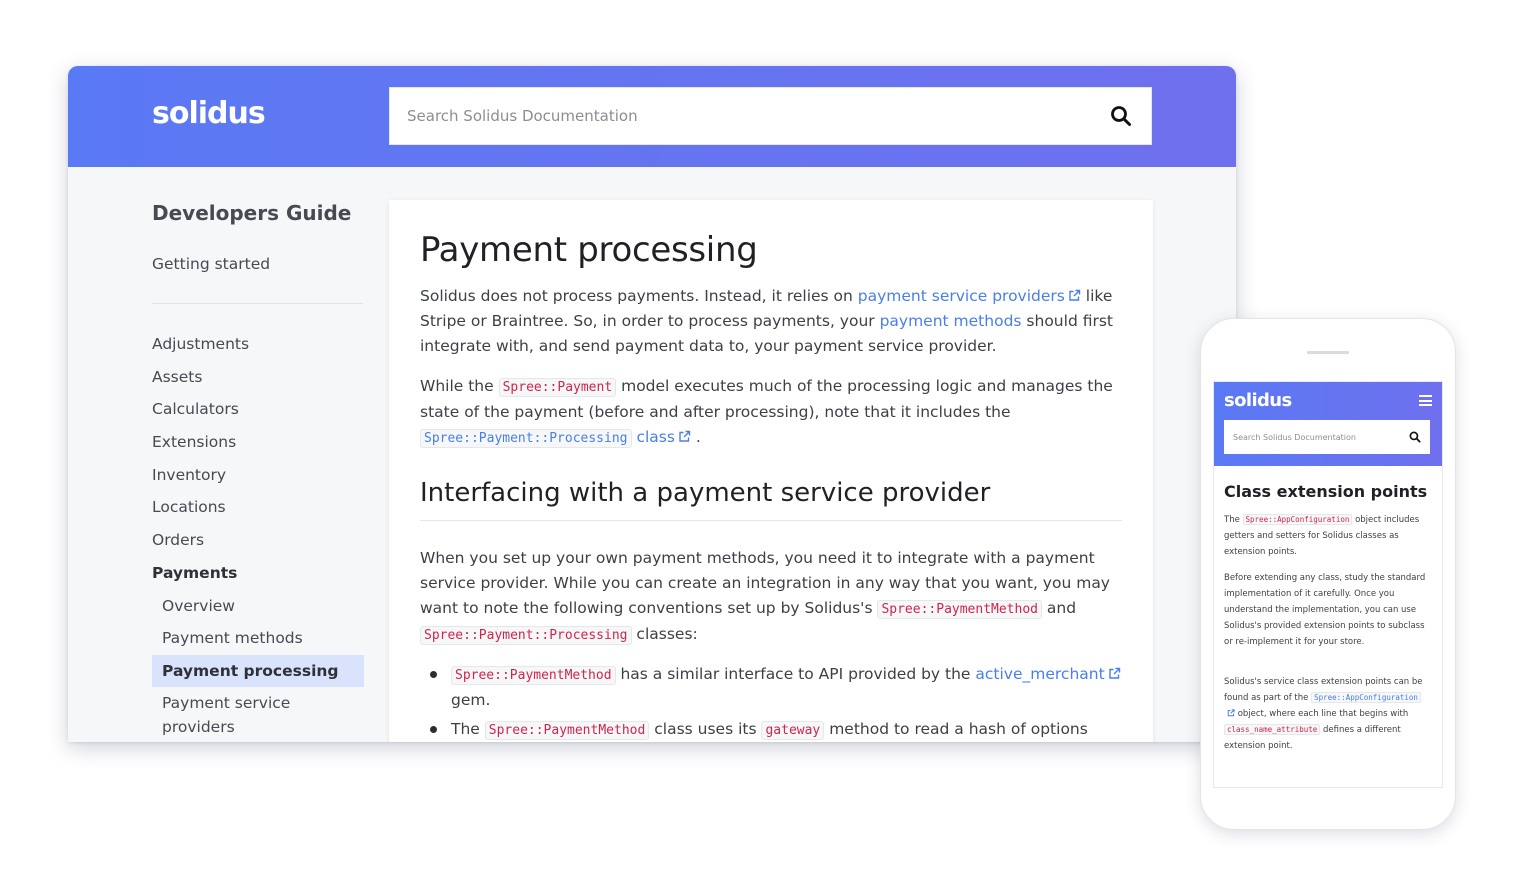 This screenshot has height=880, width=1520. Describe the element at coordinates (257, 303) in the screenshot. I see `sidebar-divider` at that location.